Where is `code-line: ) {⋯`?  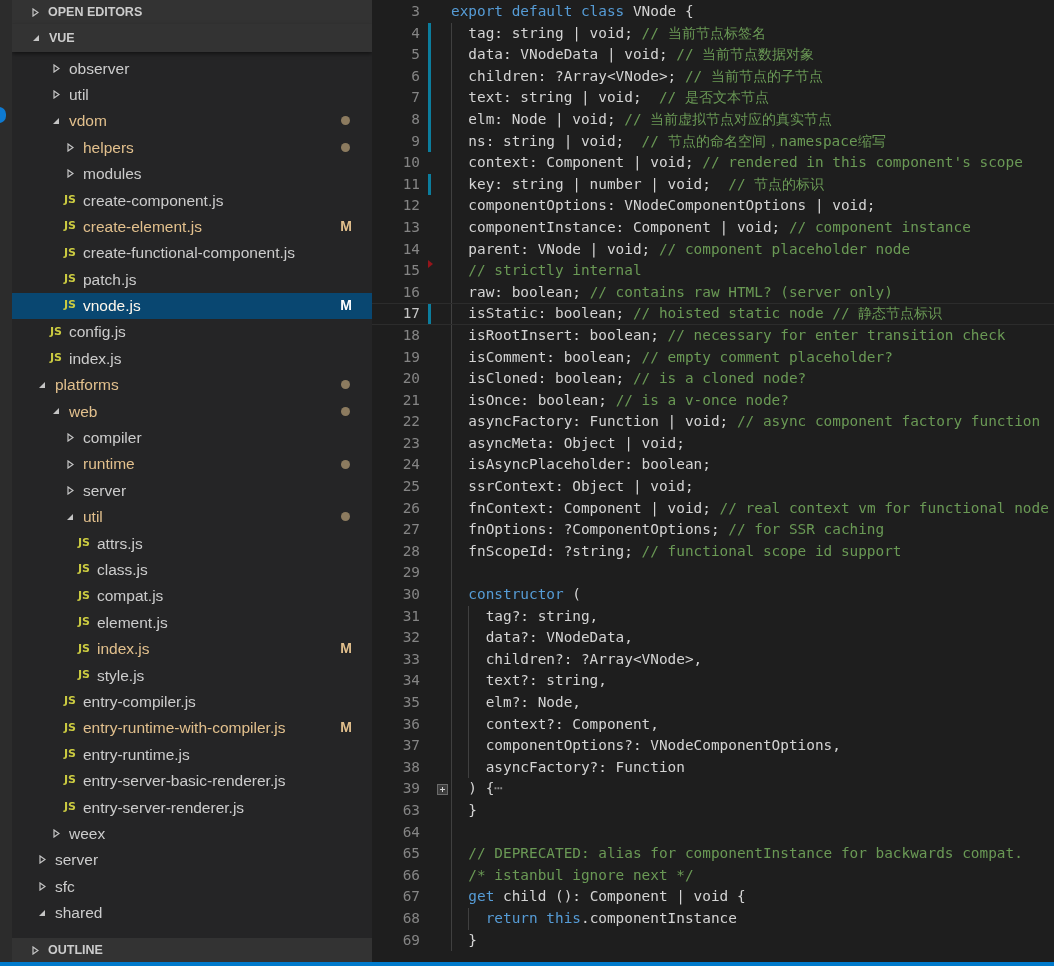
code-line: ) {⋯ is located at coordinates (485, 789).